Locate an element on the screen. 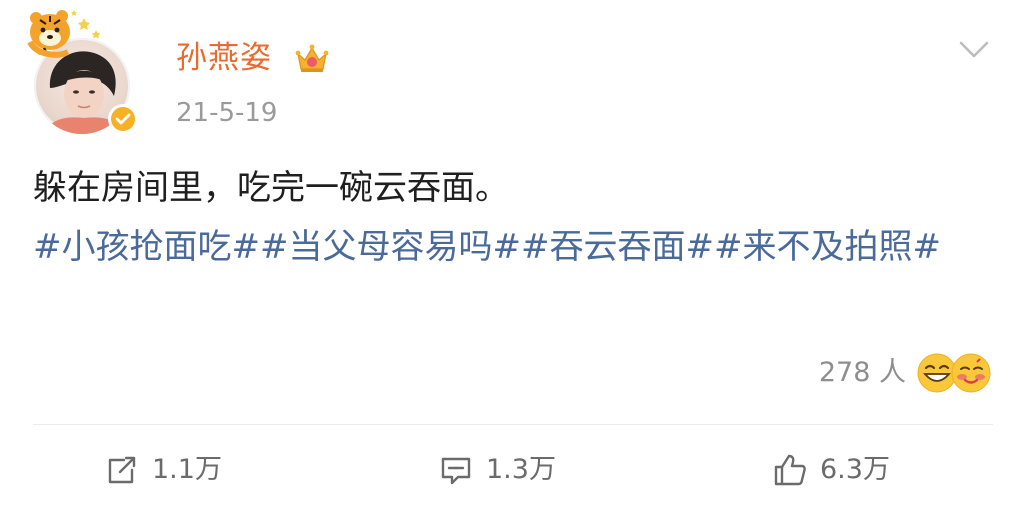 The image size is (1024, 511). comment-button: 1.3万 is located at coordinates (497, 470).